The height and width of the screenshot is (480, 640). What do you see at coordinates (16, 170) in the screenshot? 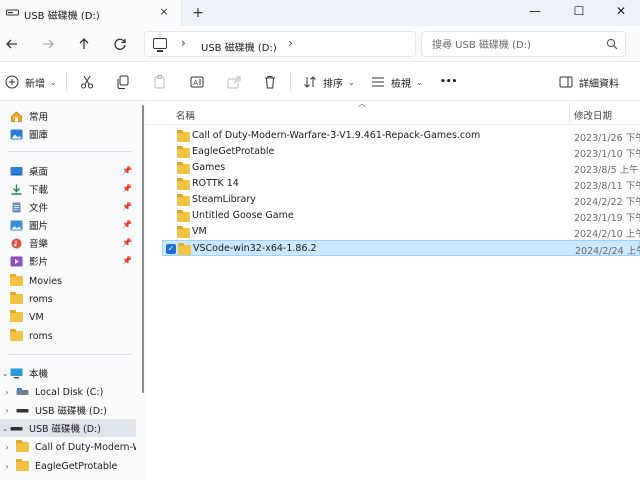
I see `desktop-icon` at bounding box center [16, 170].